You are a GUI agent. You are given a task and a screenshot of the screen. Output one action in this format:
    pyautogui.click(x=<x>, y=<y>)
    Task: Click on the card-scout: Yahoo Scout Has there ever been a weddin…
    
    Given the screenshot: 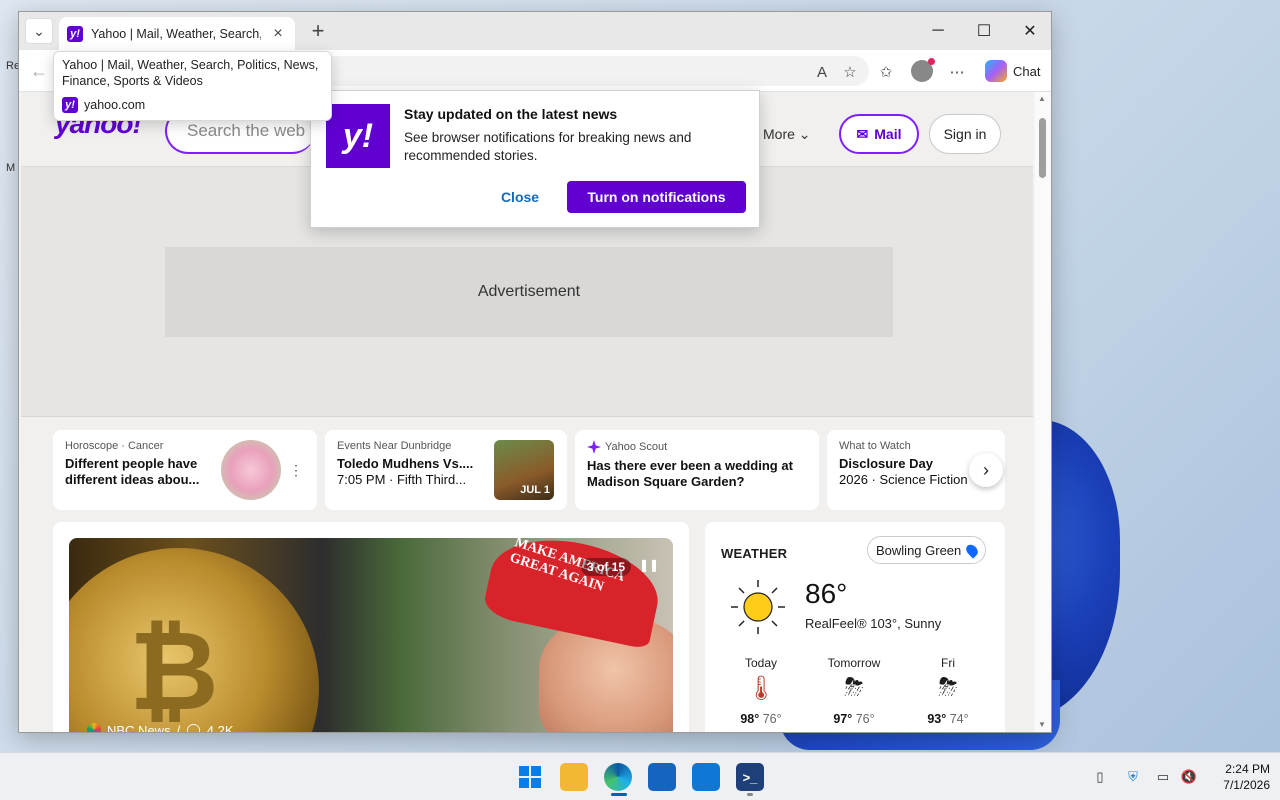 What is the action you would take?
    pyautogui.click(x=697, y=470)
    